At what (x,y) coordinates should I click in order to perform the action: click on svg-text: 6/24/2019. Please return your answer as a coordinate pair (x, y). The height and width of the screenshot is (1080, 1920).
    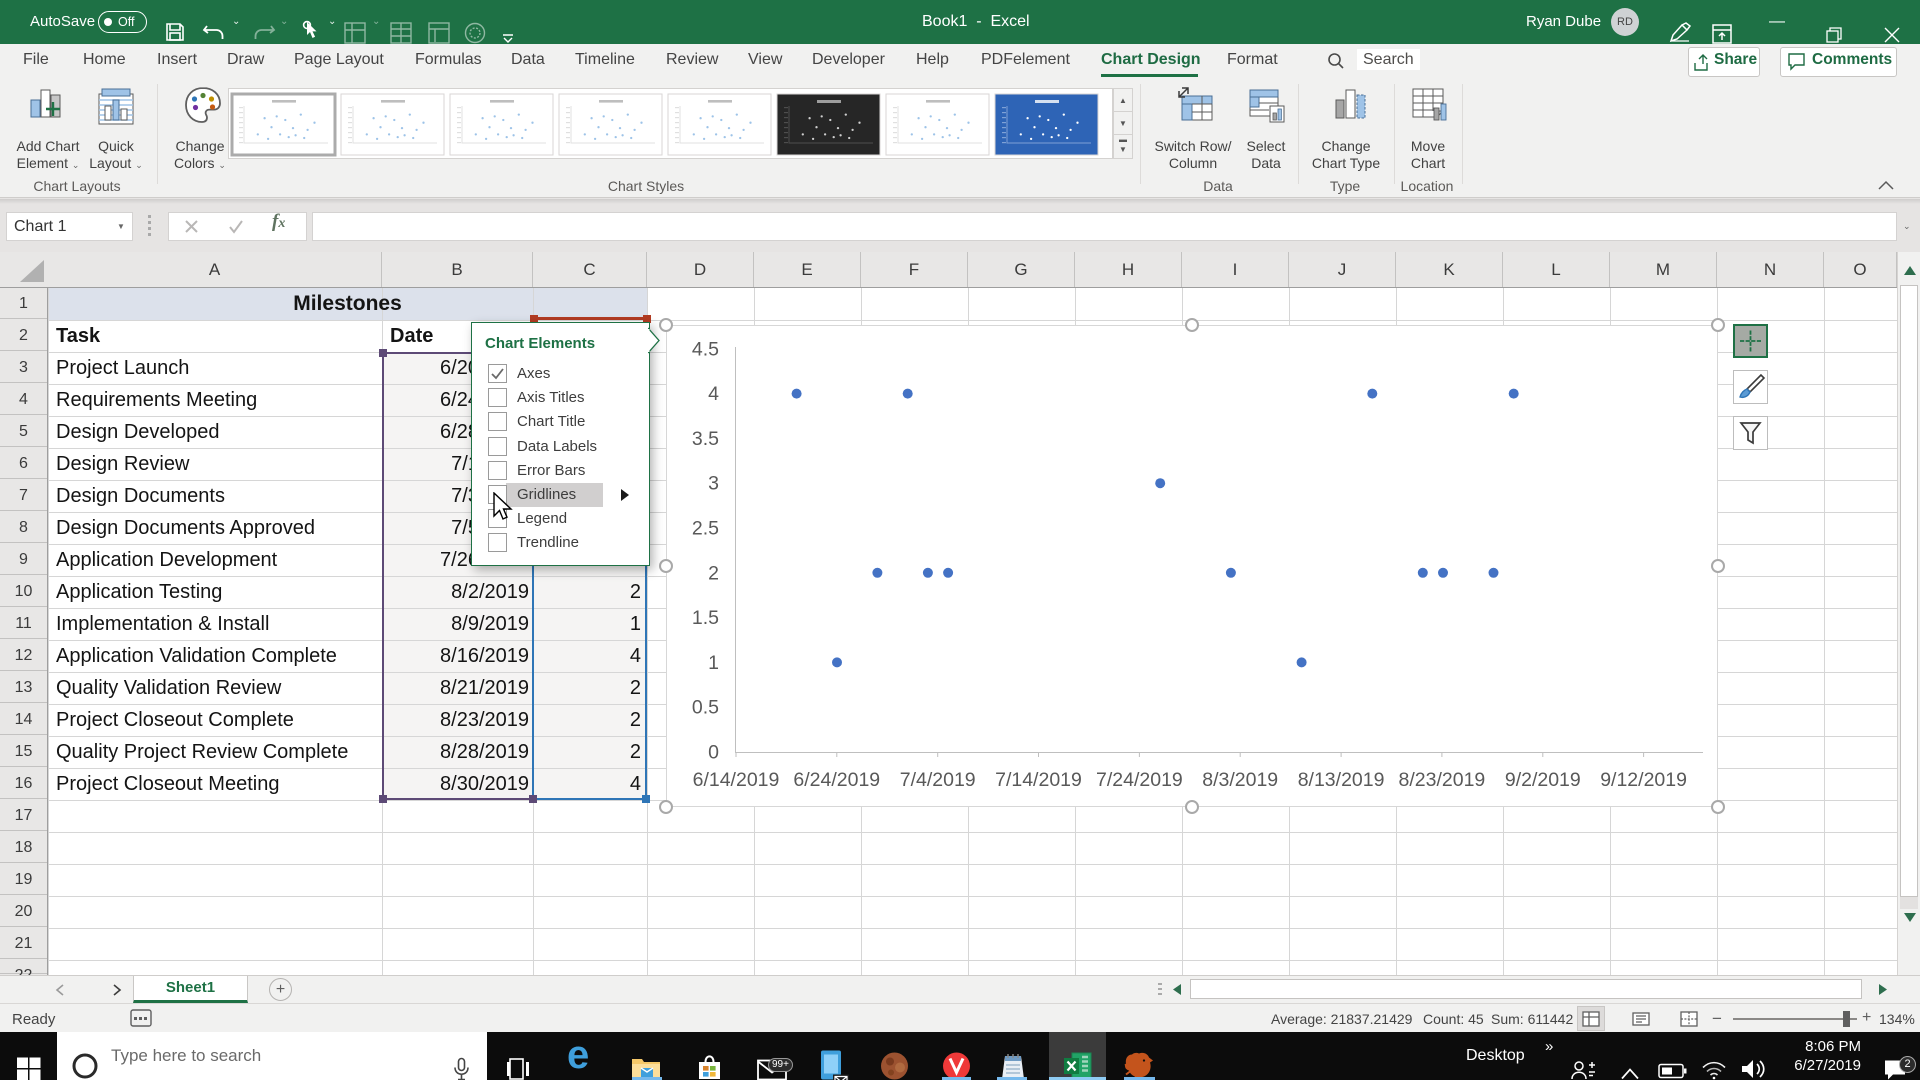
    Looking at the image, I should click on (836, 780).